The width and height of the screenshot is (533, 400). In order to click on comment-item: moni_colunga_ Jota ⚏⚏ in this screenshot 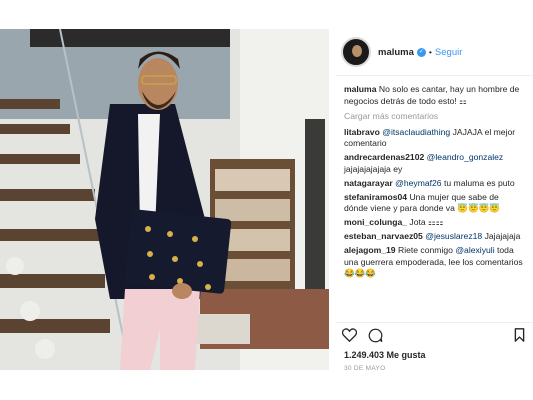, I will do `click(434, 223)`.